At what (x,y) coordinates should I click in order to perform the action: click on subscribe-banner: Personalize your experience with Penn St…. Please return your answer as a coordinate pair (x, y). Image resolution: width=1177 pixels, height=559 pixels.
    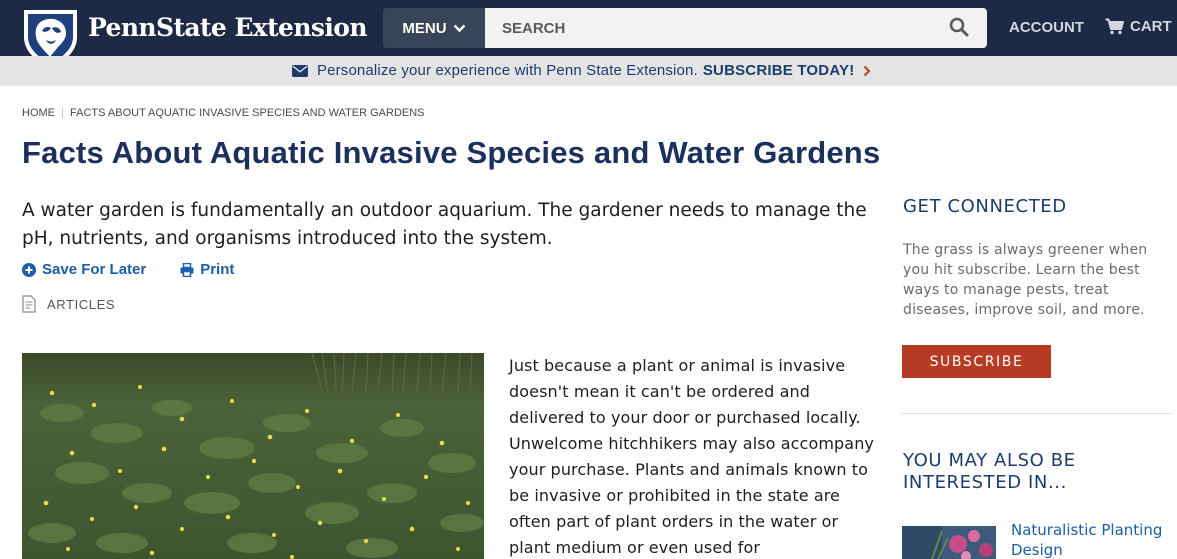
    Looking at the image, I should click on (588, 71).